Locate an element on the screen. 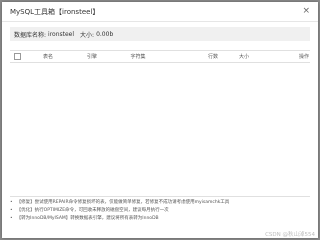 The width and height of the screenshot is (320, 240). note-convert-engine: 【转为InnoDB/MyISAM】转换数据表引擎，建议将所有表转为InnoDB is located at coordinates (160, 219).